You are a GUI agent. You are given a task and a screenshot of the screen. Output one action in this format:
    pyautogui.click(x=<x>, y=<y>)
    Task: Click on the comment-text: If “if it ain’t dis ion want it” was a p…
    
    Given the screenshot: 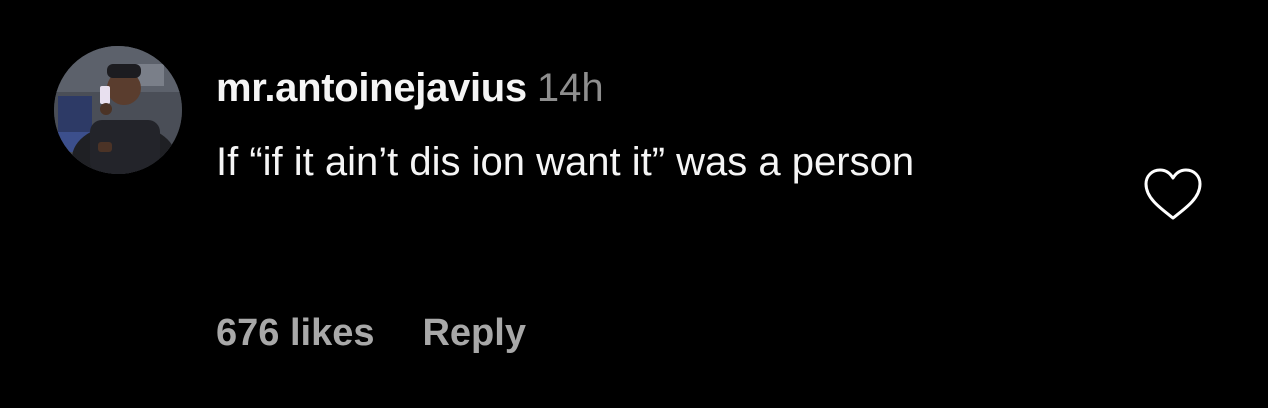 What is the action you would take?
    pyautogui.click(x=565, y=162)
    